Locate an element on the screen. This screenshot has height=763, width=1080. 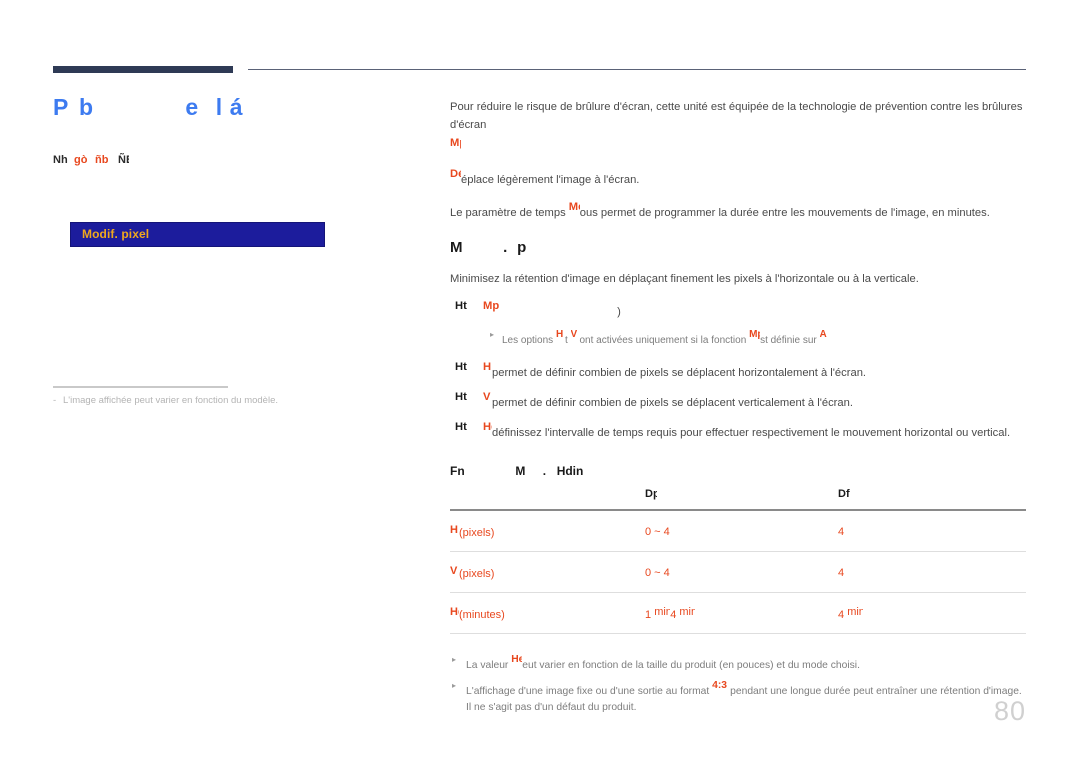
table-header-default-token: Df is located at coordinates (844, 494).